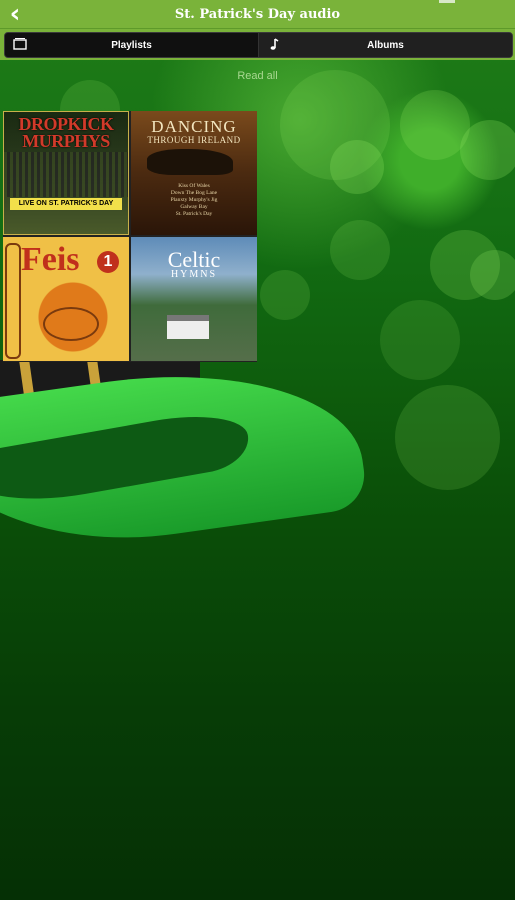  I want to click on album-title-line2: HYMNS, so click(194, 274).